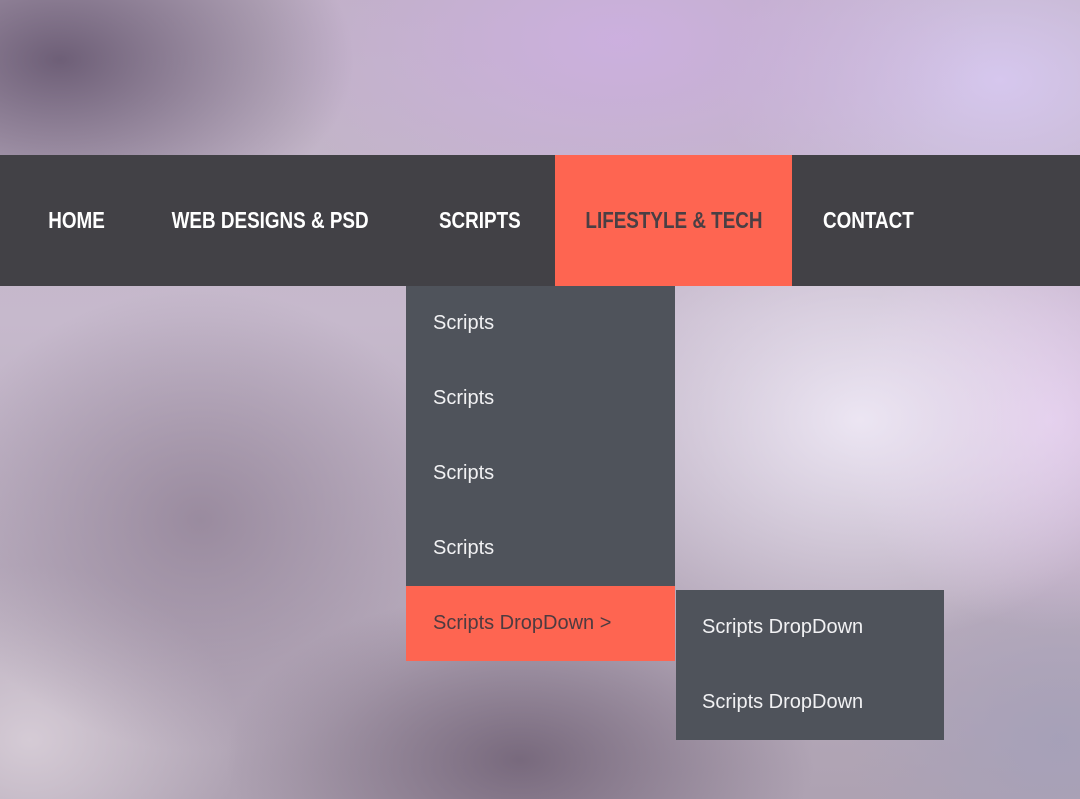  I want to click on nav-item-label: LIFESTYLE & TECH, so click(673, 220).